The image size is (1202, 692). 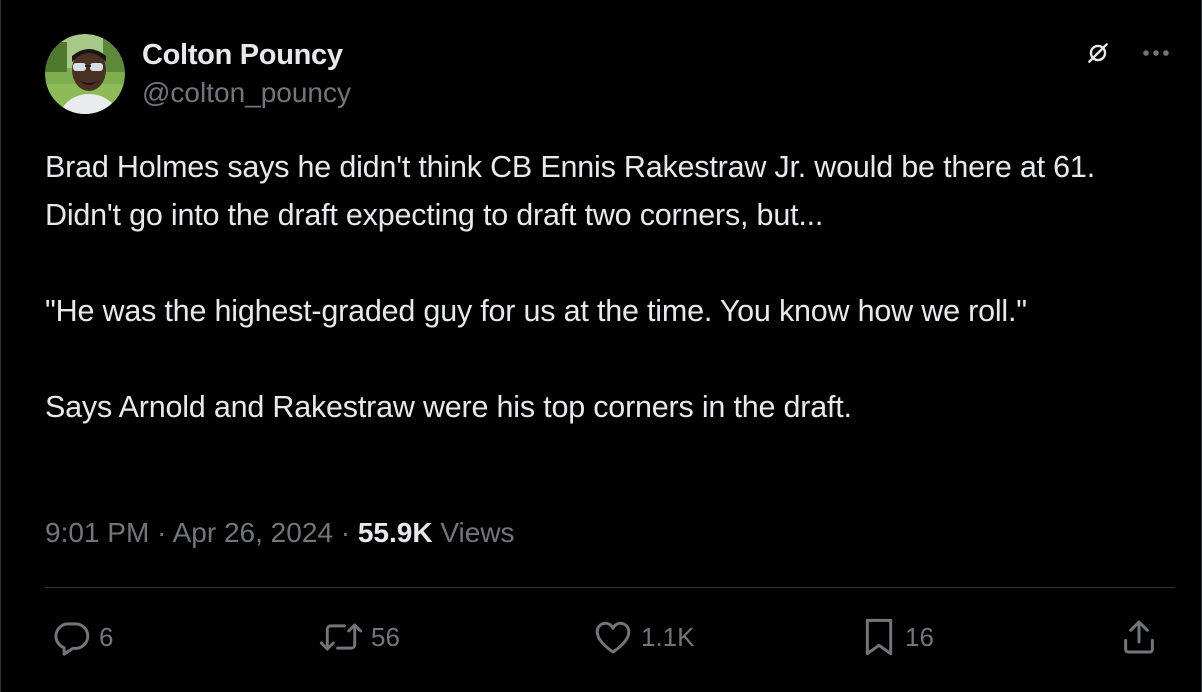 I want to click on retweet-button: 56, so click(x=358, y=637).